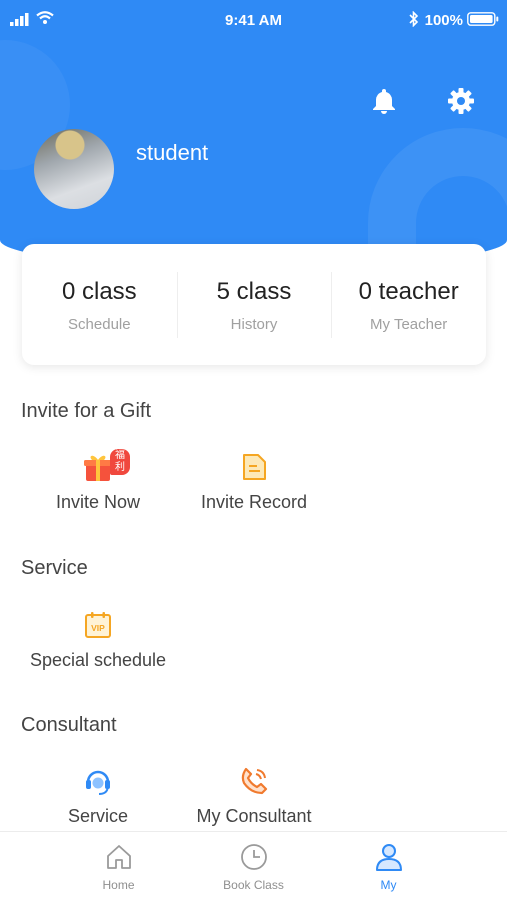  I want to click on status-bar: 9:41 AM 100%, so click(253, 20).